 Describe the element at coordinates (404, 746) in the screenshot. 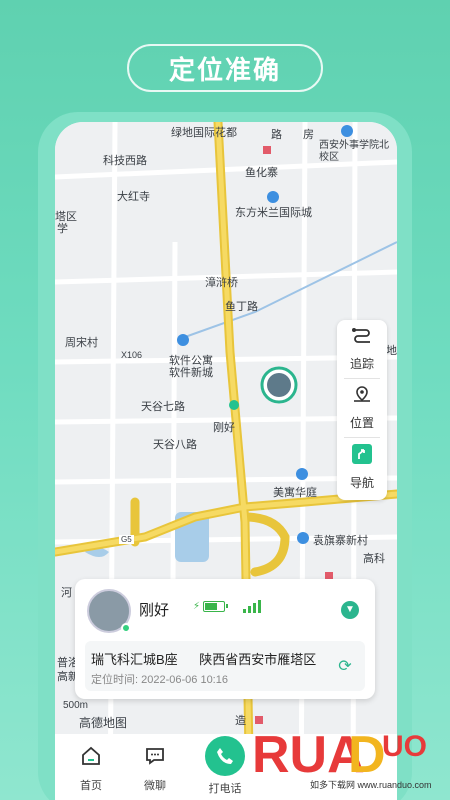

I see `svg-text: UO` at that location.